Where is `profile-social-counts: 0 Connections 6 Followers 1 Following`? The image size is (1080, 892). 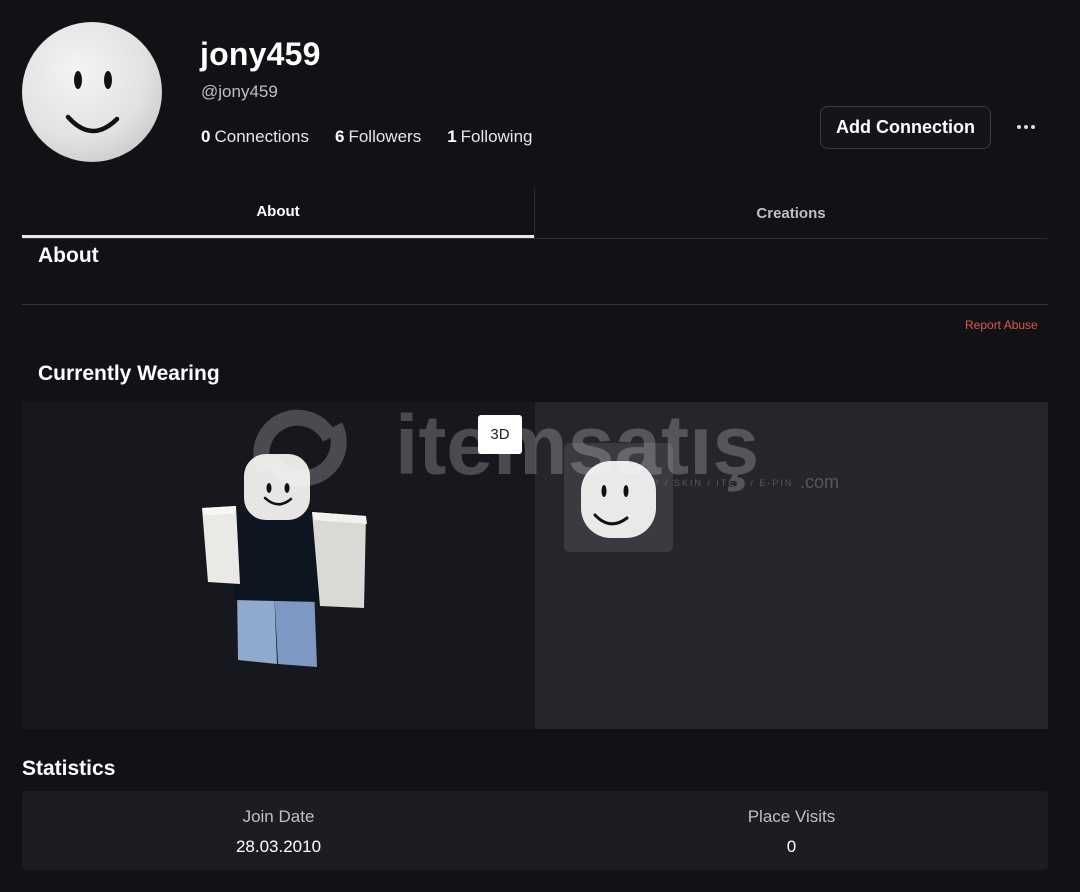
profile-social-counts: 0 Connections 6 Followers 1 Following is located at coordinates (366, 137).